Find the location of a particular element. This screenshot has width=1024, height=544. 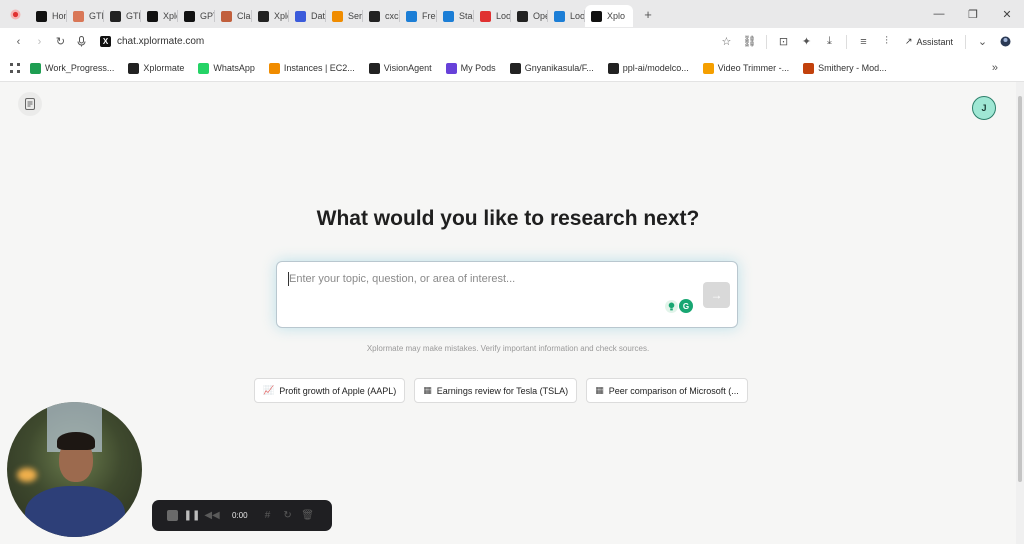

reload-icon: ↻ is located at coordinates (60, 41).